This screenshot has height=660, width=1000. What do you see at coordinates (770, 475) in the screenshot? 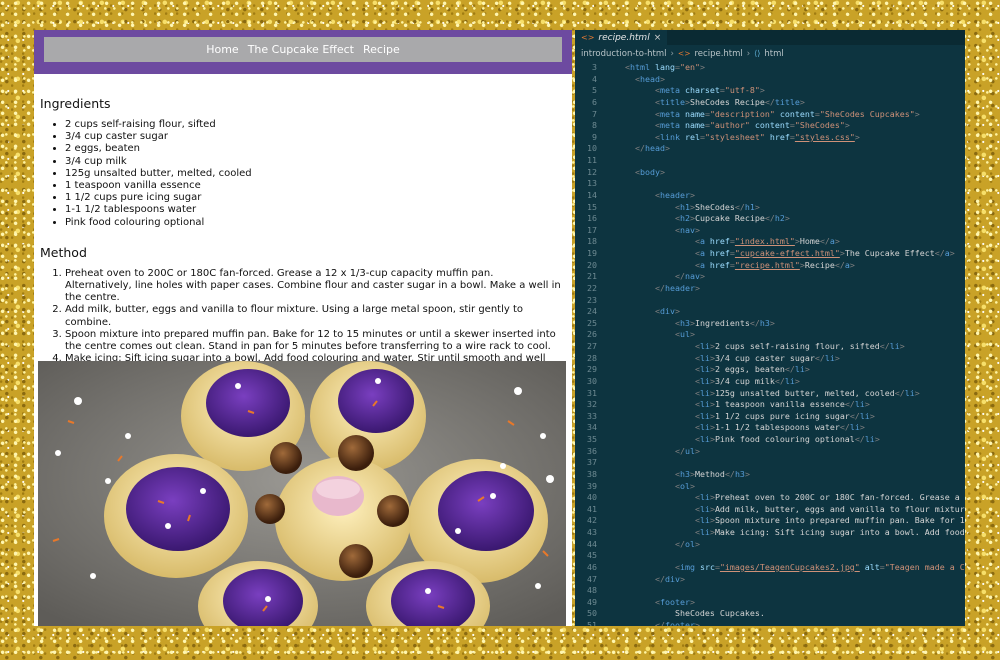
I see `code-line: 38 <h3>Method</h3>` at bounding box center [770, 475].